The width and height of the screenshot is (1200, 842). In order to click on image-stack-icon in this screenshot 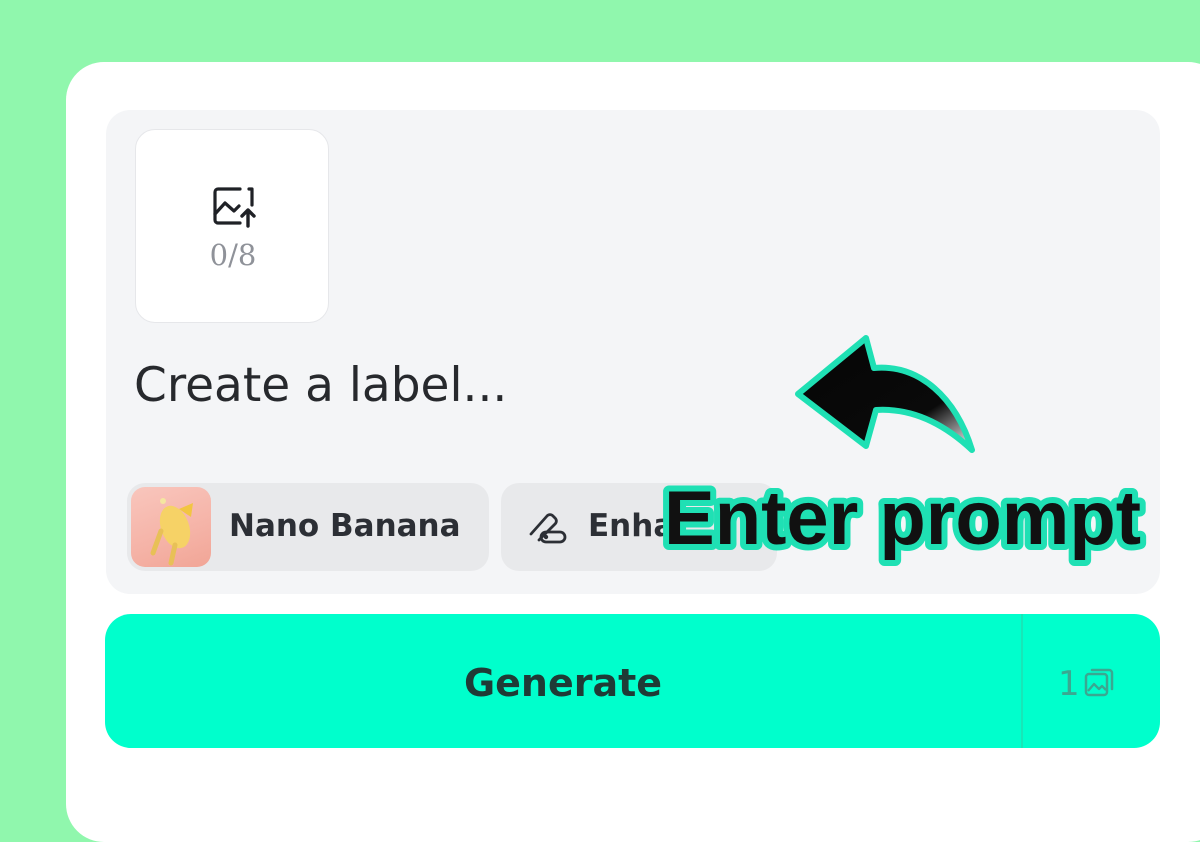, I will do `click(1099, 682)`.